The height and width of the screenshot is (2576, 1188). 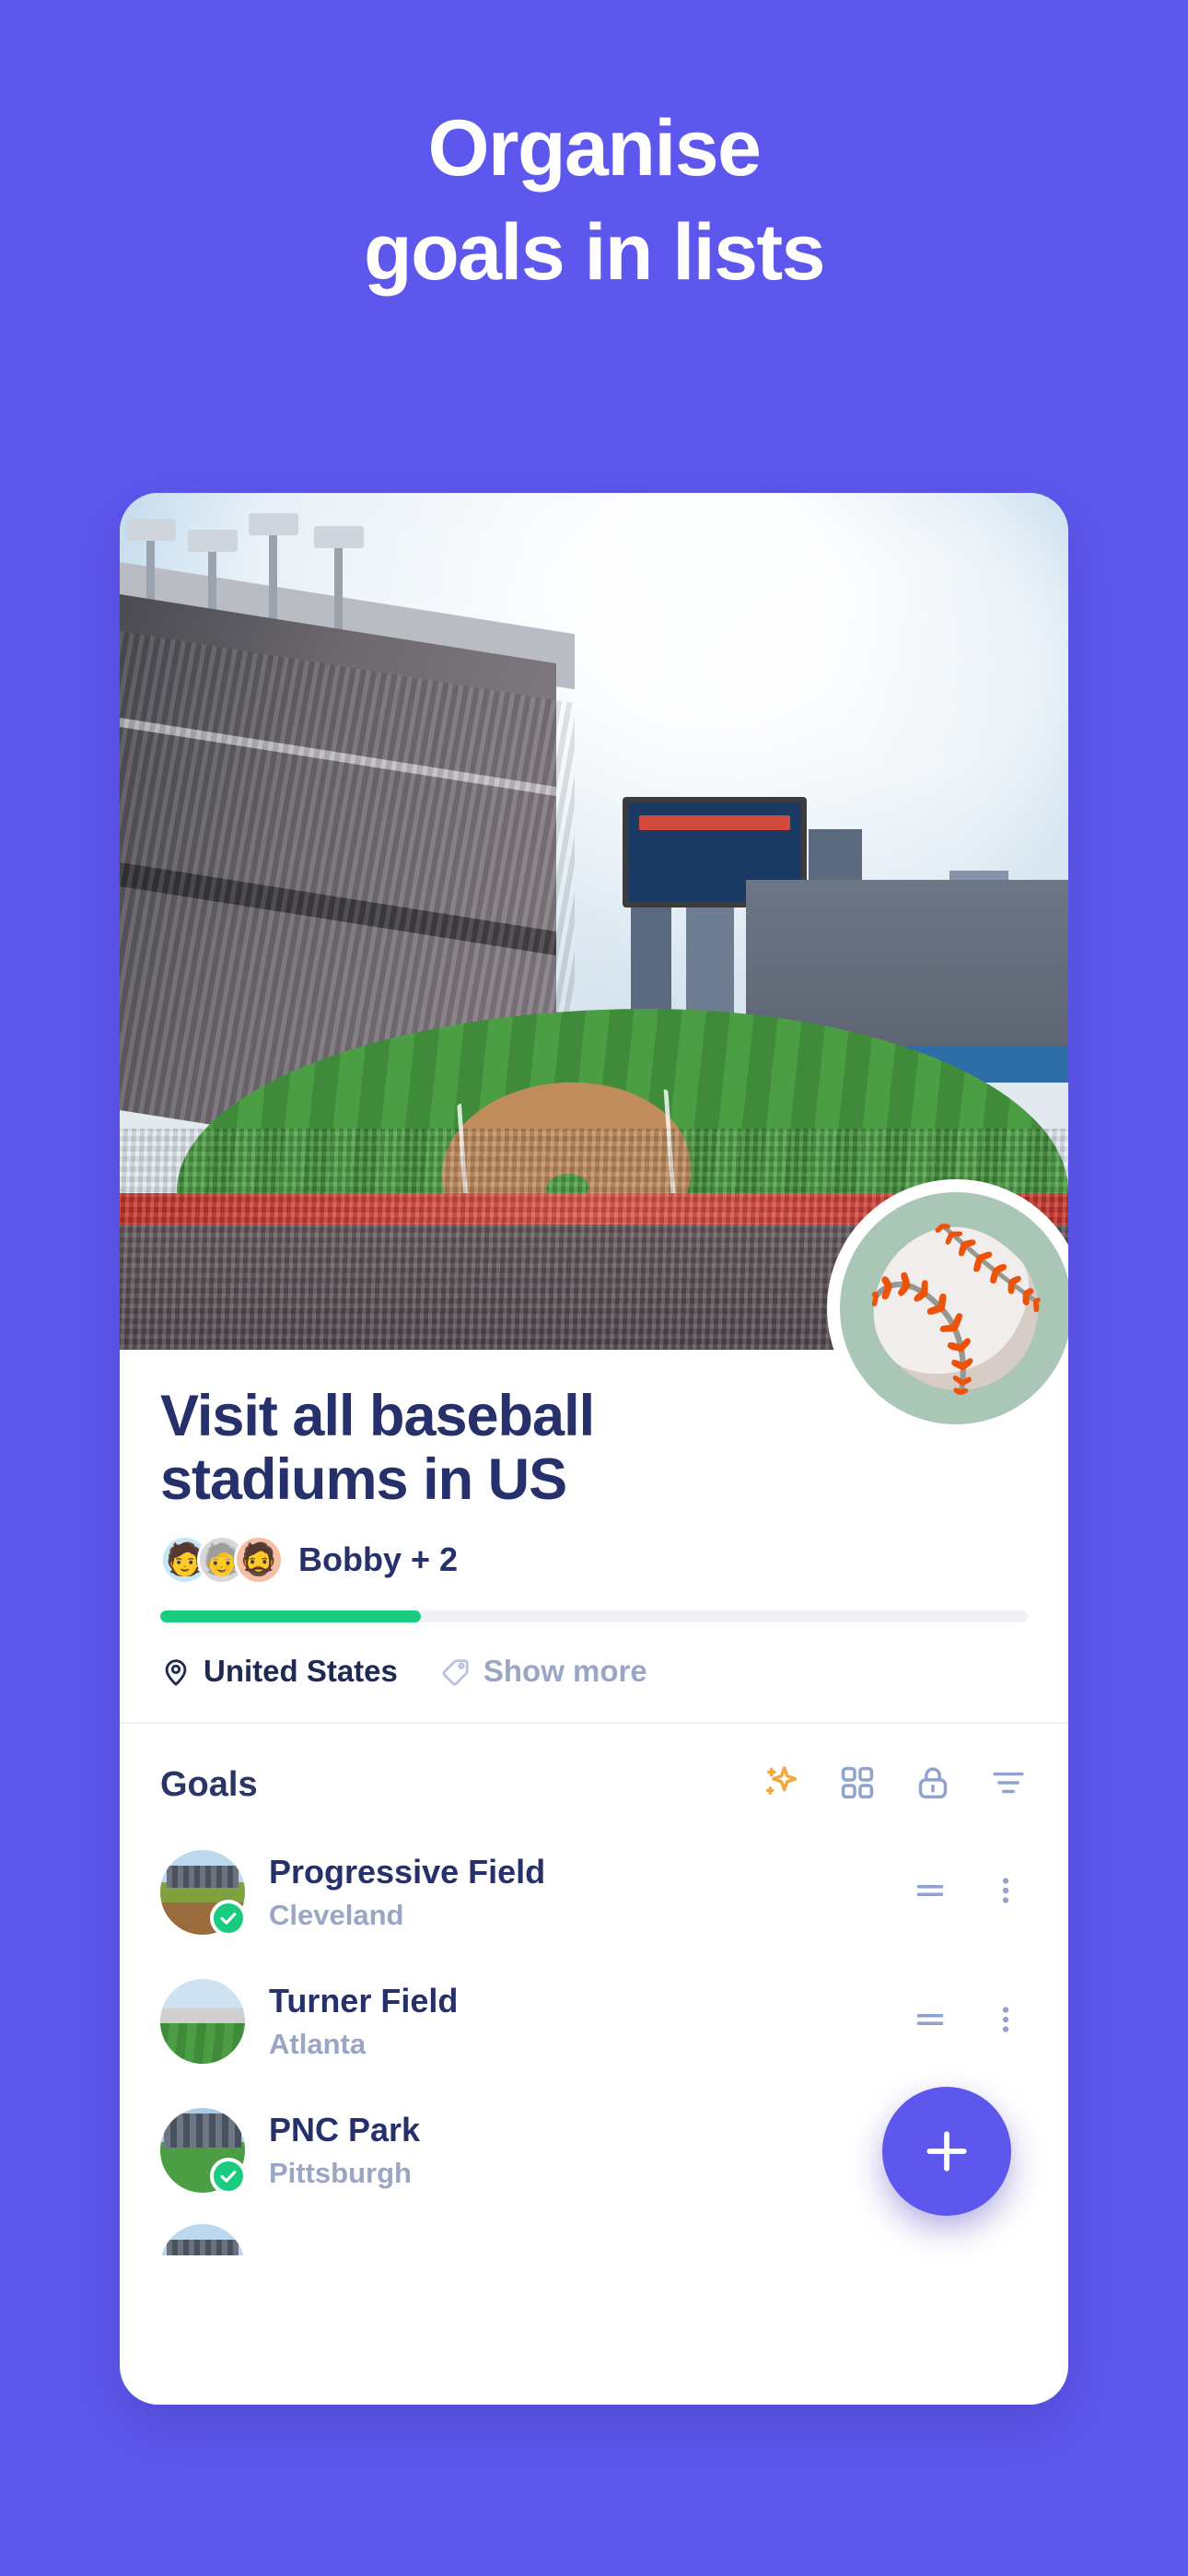 What do you see at coordinates (594, 1560) in the screenshot?
I see `collaborators: 🧑 🧓 🧔 Bobby + 2` at bounding box center [594, 1560].